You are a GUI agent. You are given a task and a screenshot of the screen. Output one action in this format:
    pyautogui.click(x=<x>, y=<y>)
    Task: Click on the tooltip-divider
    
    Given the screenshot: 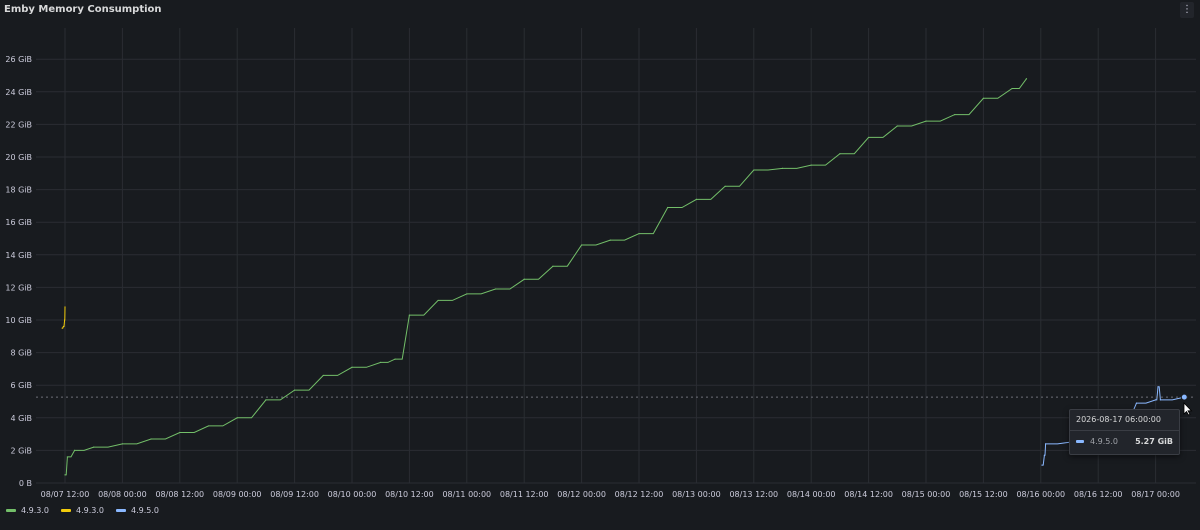 What is the action you would take?
    pyautogui.click(x=1124, y=430)
    